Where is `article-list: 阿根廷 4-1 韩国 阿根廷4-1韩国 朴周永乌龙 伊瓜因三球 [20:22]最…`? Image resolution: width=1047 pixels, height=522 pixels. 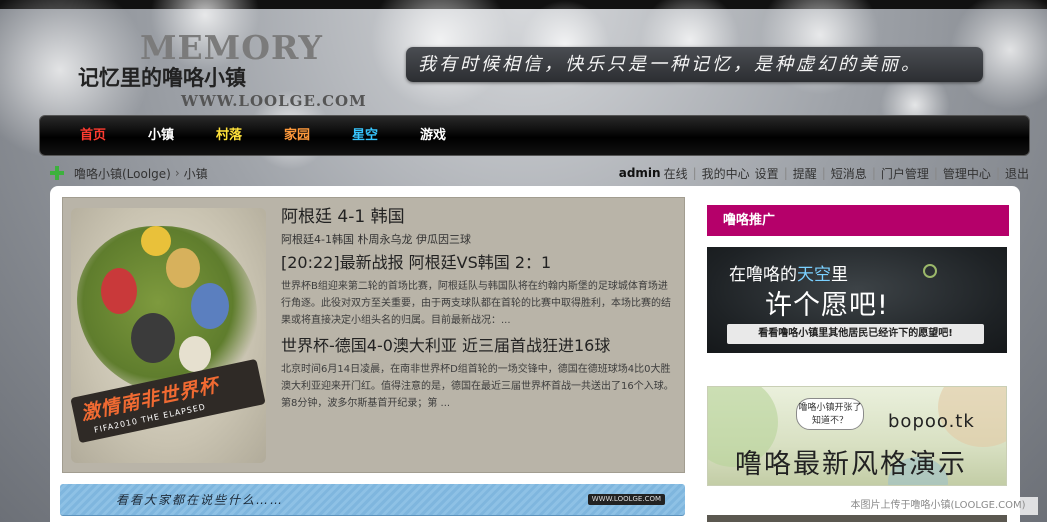
article-list: 阿根廷 4-1 韩国 阿根廷4-1韩国 朴周永乌龙 伊瓜因三球 [20:22]最… is located at coordinates (478, 309).